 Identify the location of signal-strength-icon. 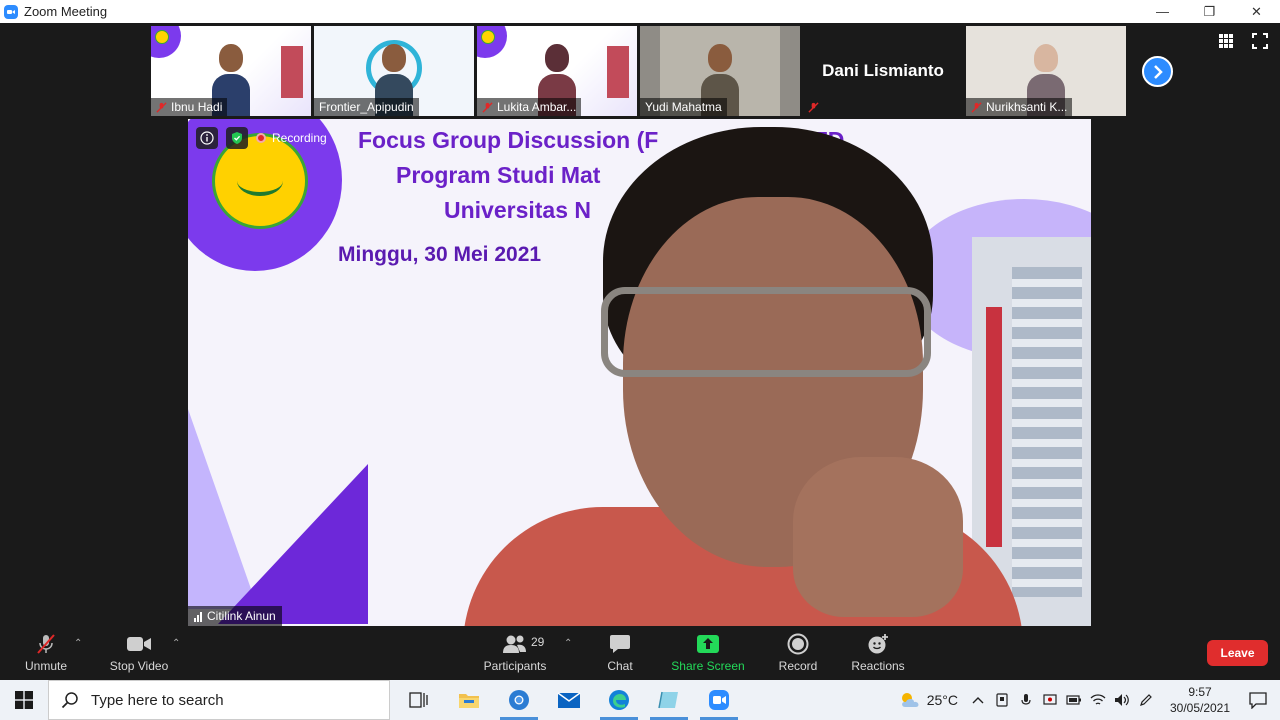
(198, 616).